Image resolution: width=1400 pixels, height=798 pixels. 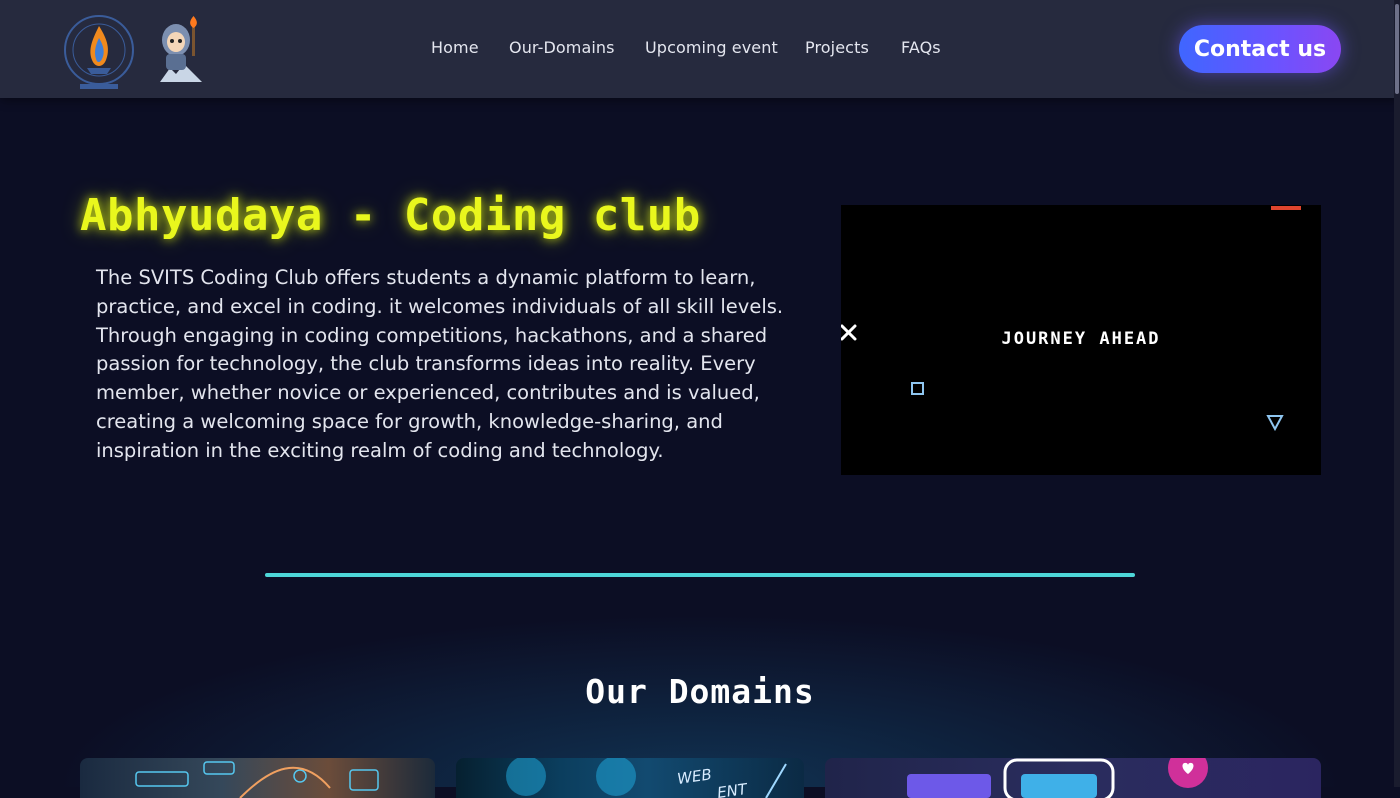 I want to click on nav-home: Home, so click(x=455, y=47).